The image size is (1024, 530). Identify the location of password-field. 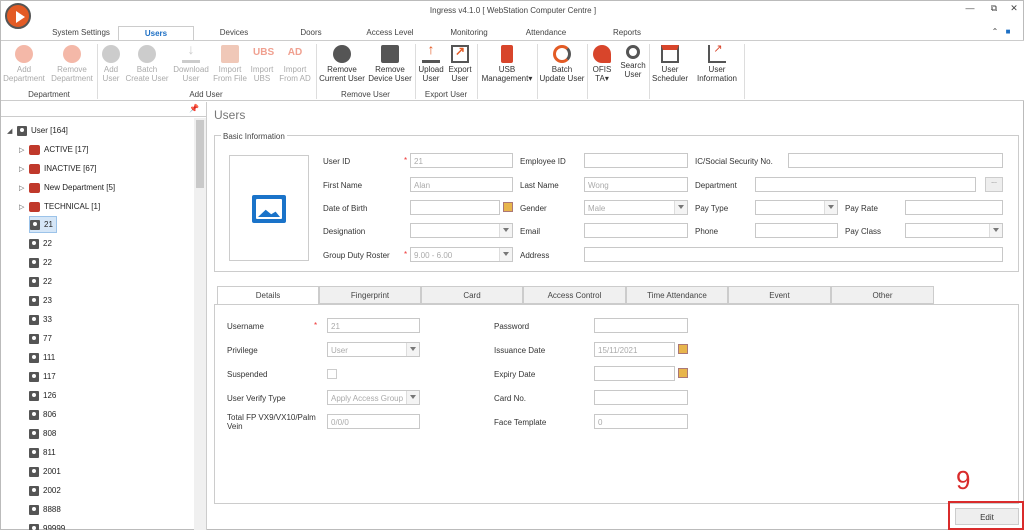
(641, 325).